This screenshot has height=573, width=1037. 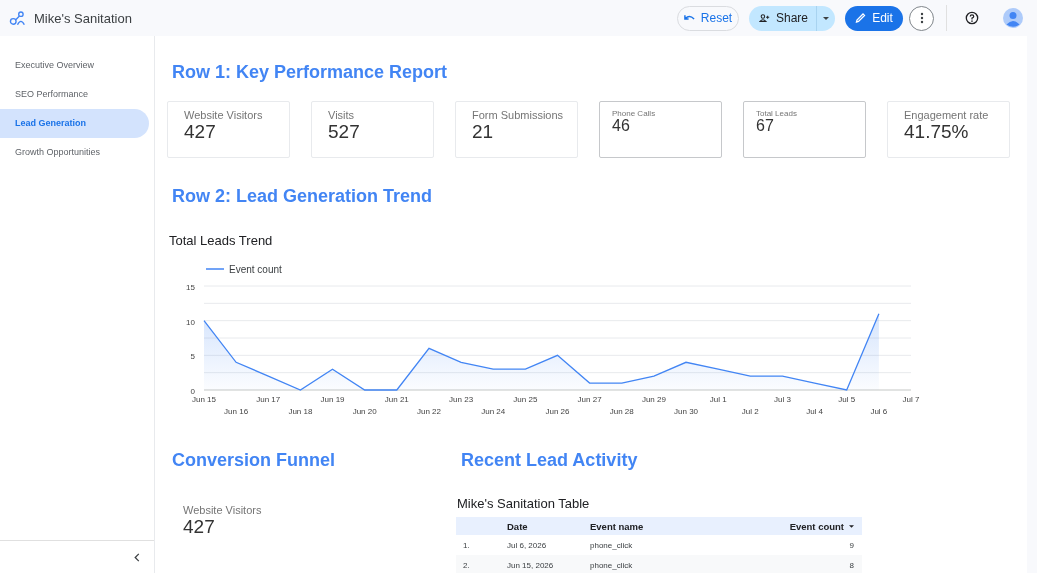 I want to click on table-cell: 9, so click(x=851, y=545).